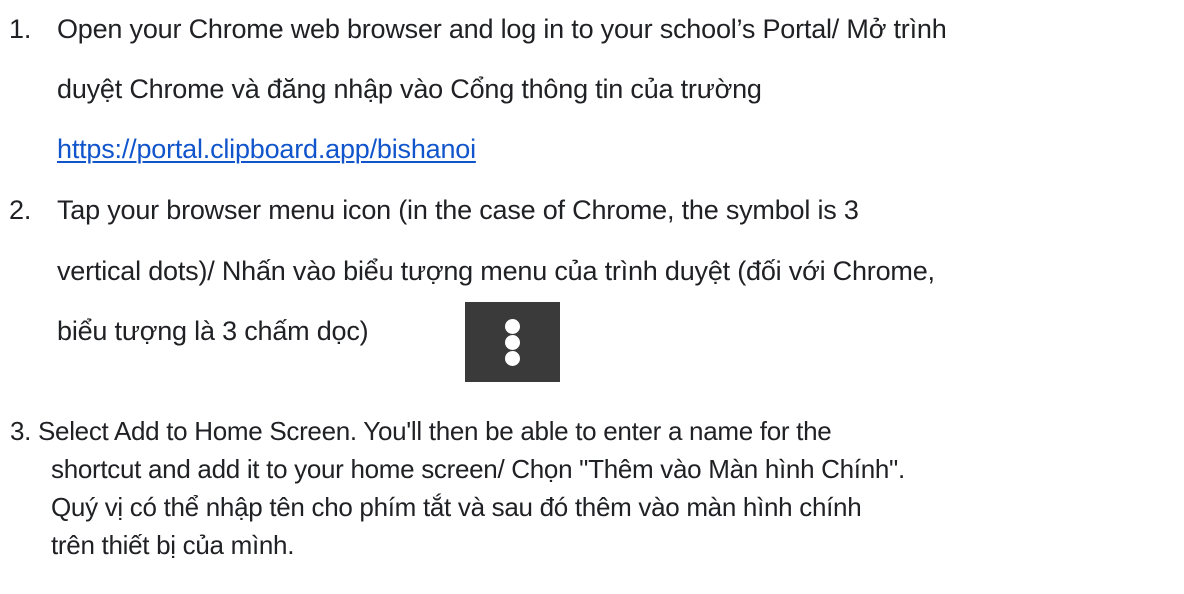 The height and width of the screenshot is (594, 1184). Describe the element at coordinates (266, 149) in the screenshot. I see `portal-link: https://portal.clipboard.app/bishanoi` at that location.